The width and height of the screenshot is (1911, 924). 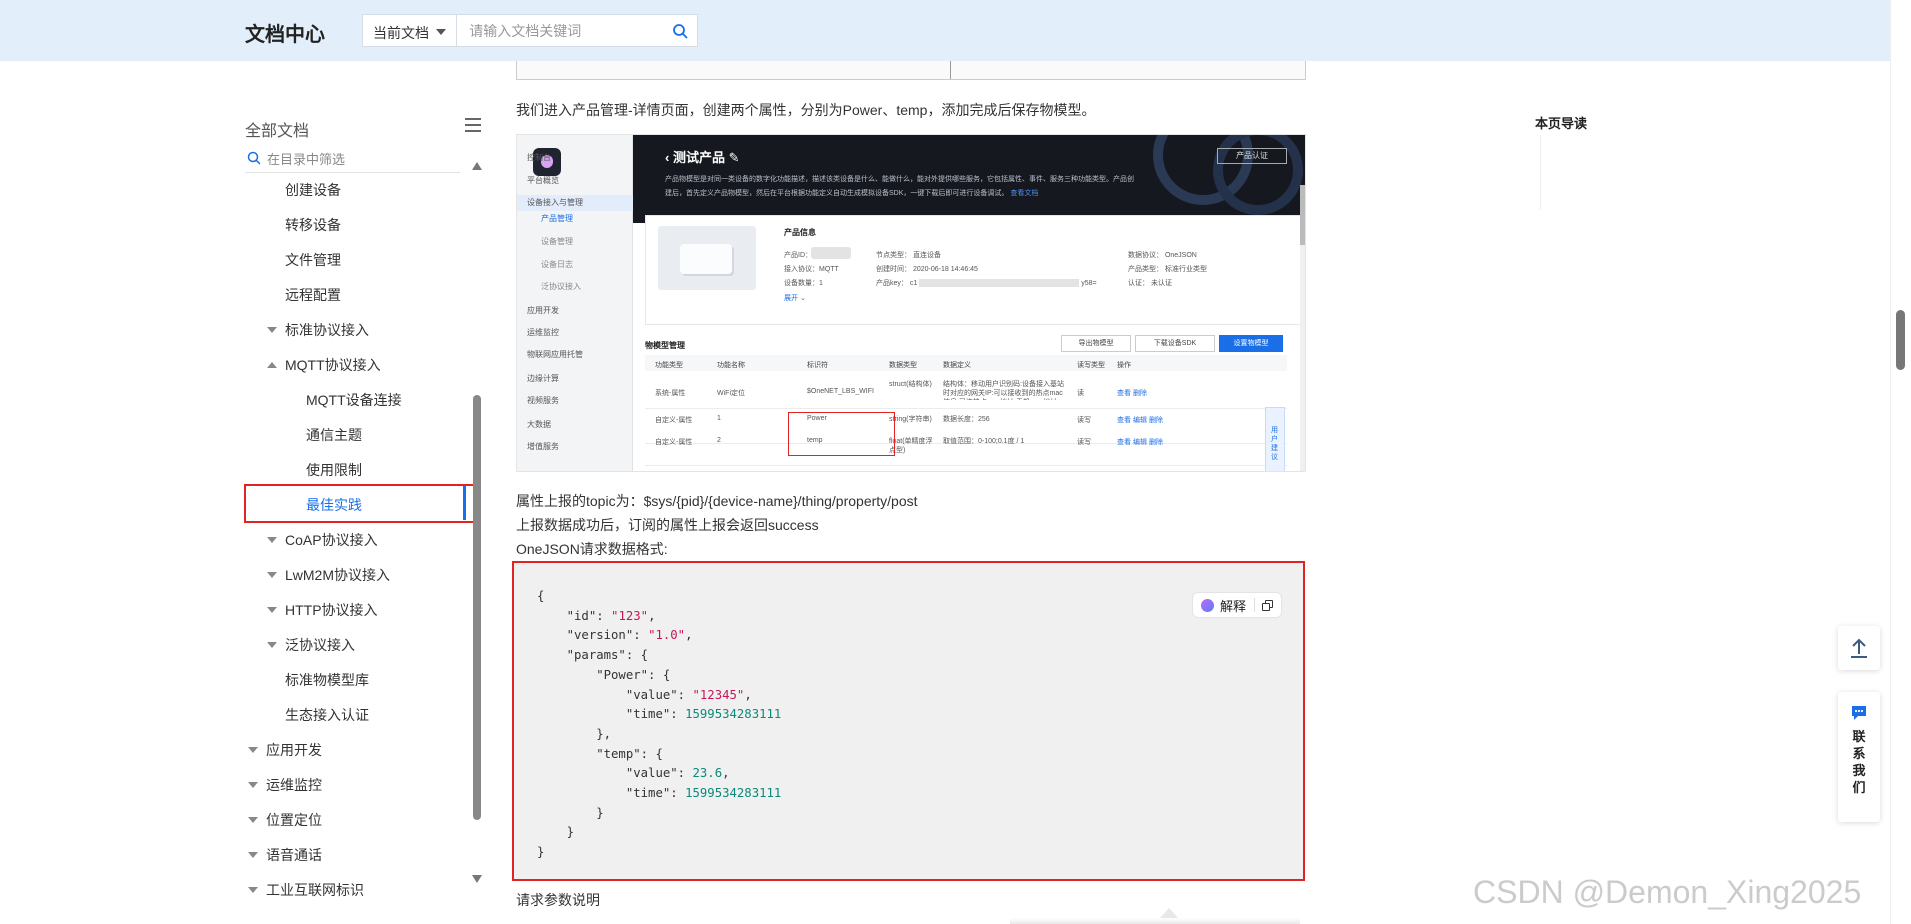 I want to click on table-cell: 读, so click(x=1080, y=393).